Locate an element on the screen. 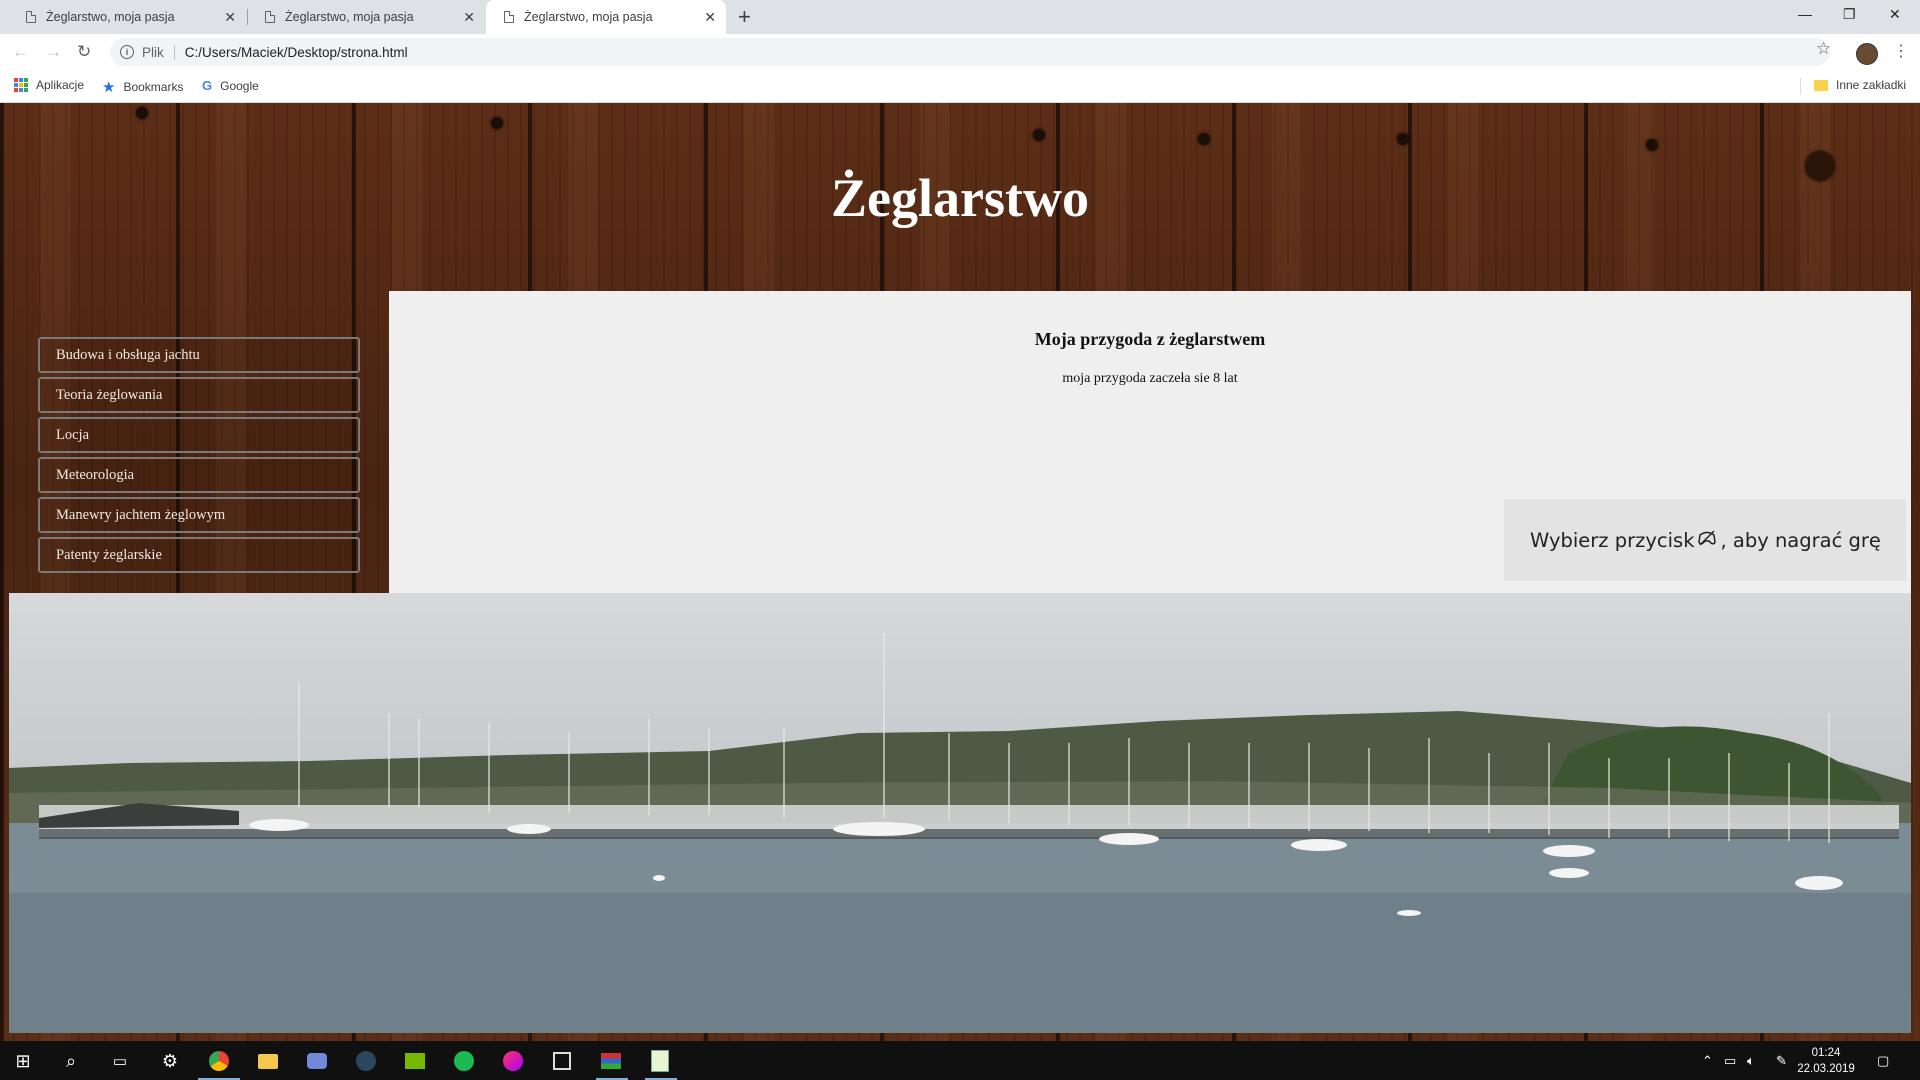 The image size is (1920, 1080). bookmark-apps: Aplikacje is located at coordinates (49, 85).